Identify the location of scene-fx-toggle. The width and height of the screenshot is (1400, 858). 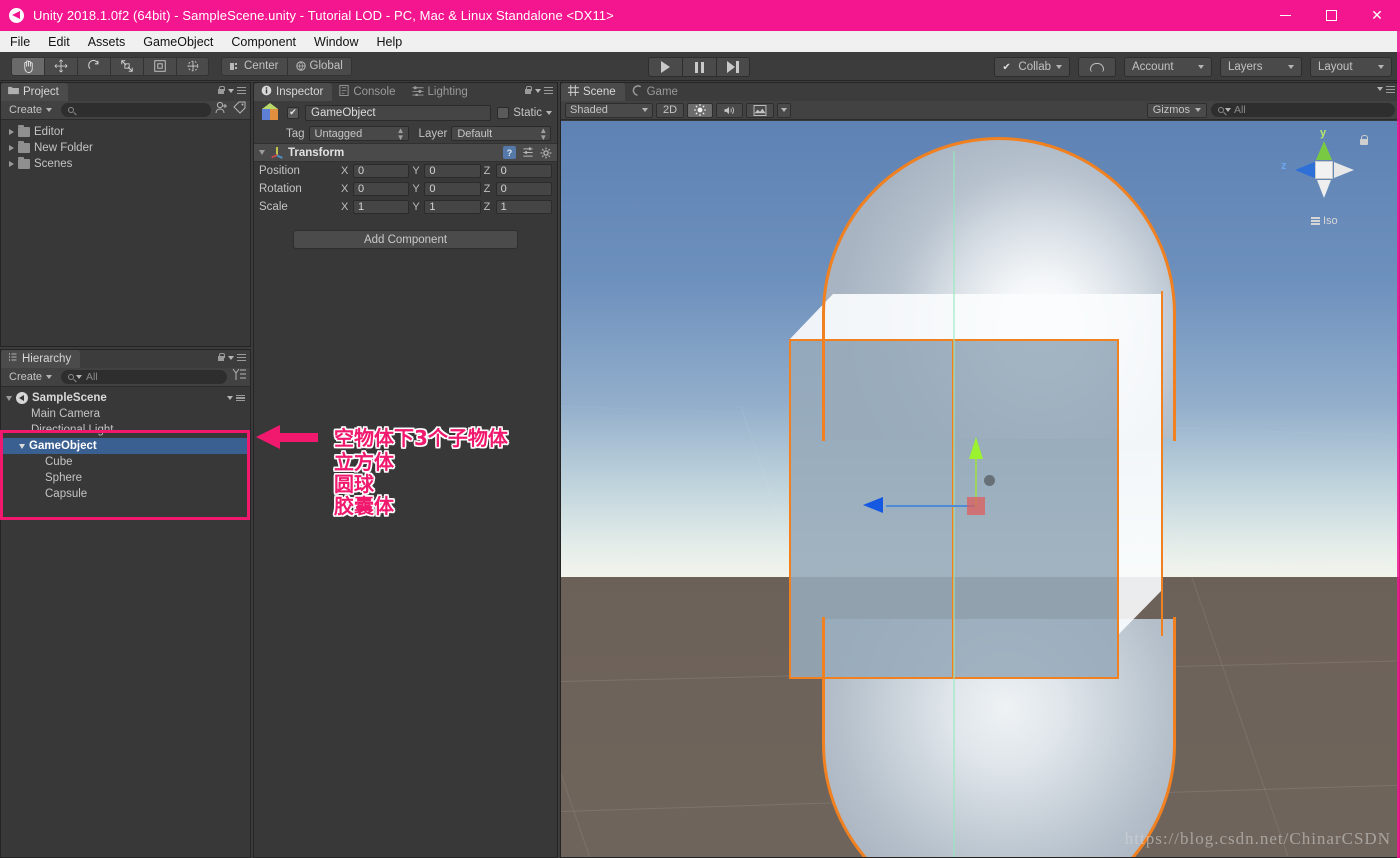
(760, 110).